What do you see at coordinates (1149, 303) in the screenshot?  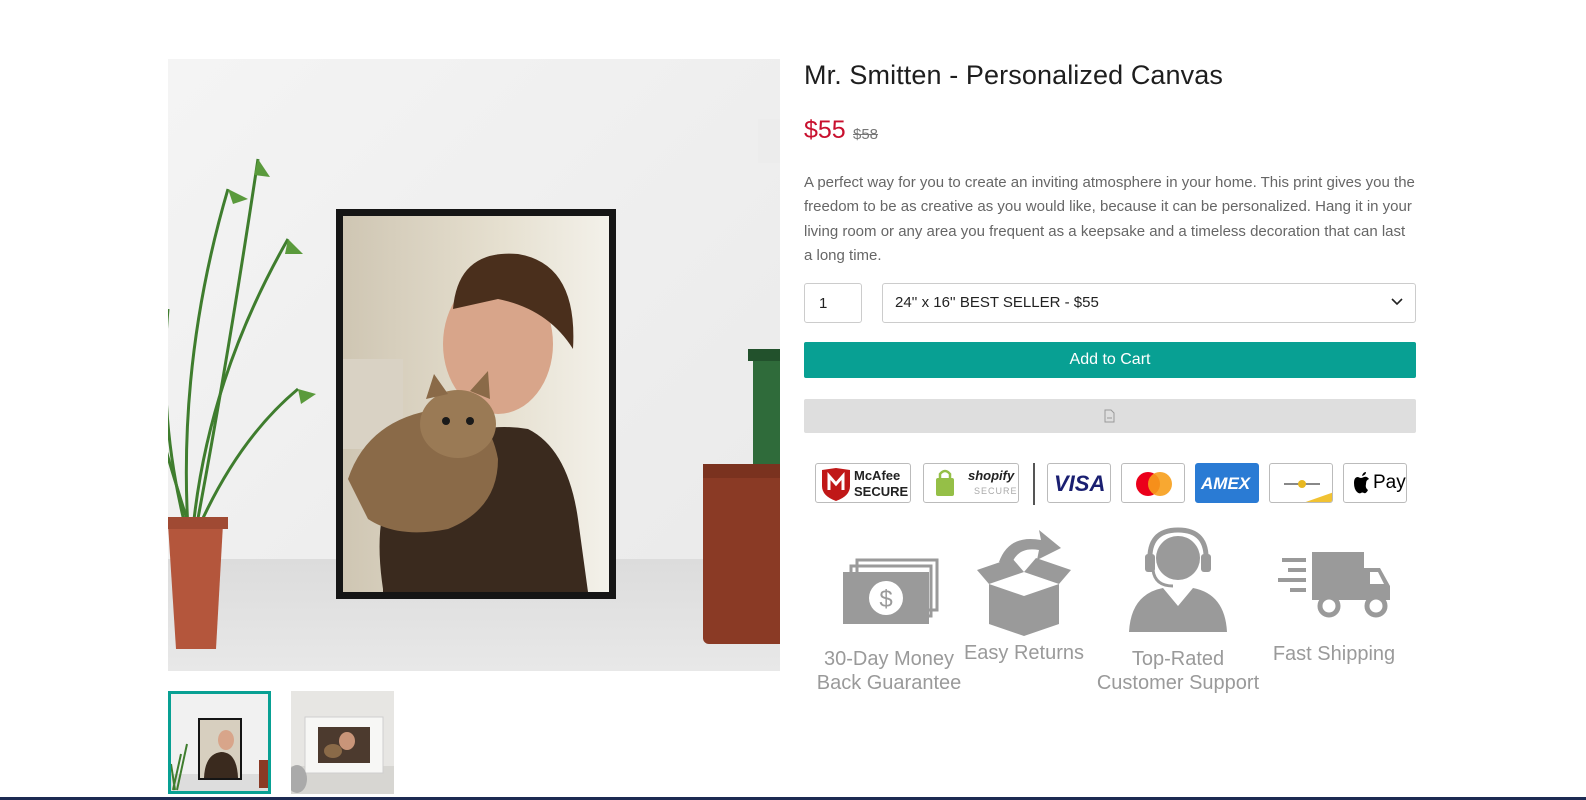 I see `variant-select: 24'' x 16'' BEST SELLER - $55` at bounding box center [1149, 303].